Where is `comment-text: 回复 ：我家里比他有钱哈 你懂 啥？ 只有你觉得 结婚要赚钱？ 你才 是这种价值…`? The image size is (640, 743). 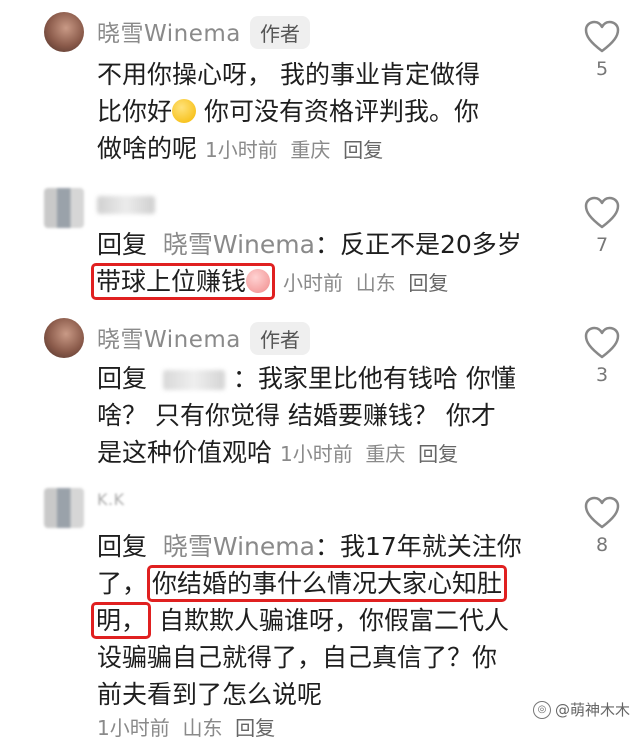
comment-text: 回复 ：我家里比他有钱哈 你懂 啥？ 只有你觉得 结婚要赚钱？ 你才 是这种价值… is located at coordinates (306, 415).